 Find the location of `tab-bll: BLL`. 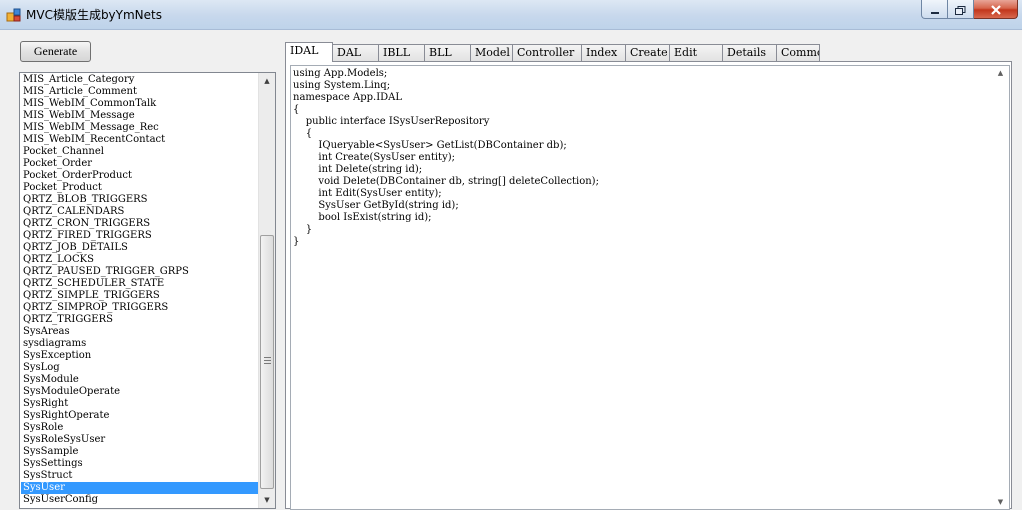

tab-bll: BLL is located at coordinates (447, 53).